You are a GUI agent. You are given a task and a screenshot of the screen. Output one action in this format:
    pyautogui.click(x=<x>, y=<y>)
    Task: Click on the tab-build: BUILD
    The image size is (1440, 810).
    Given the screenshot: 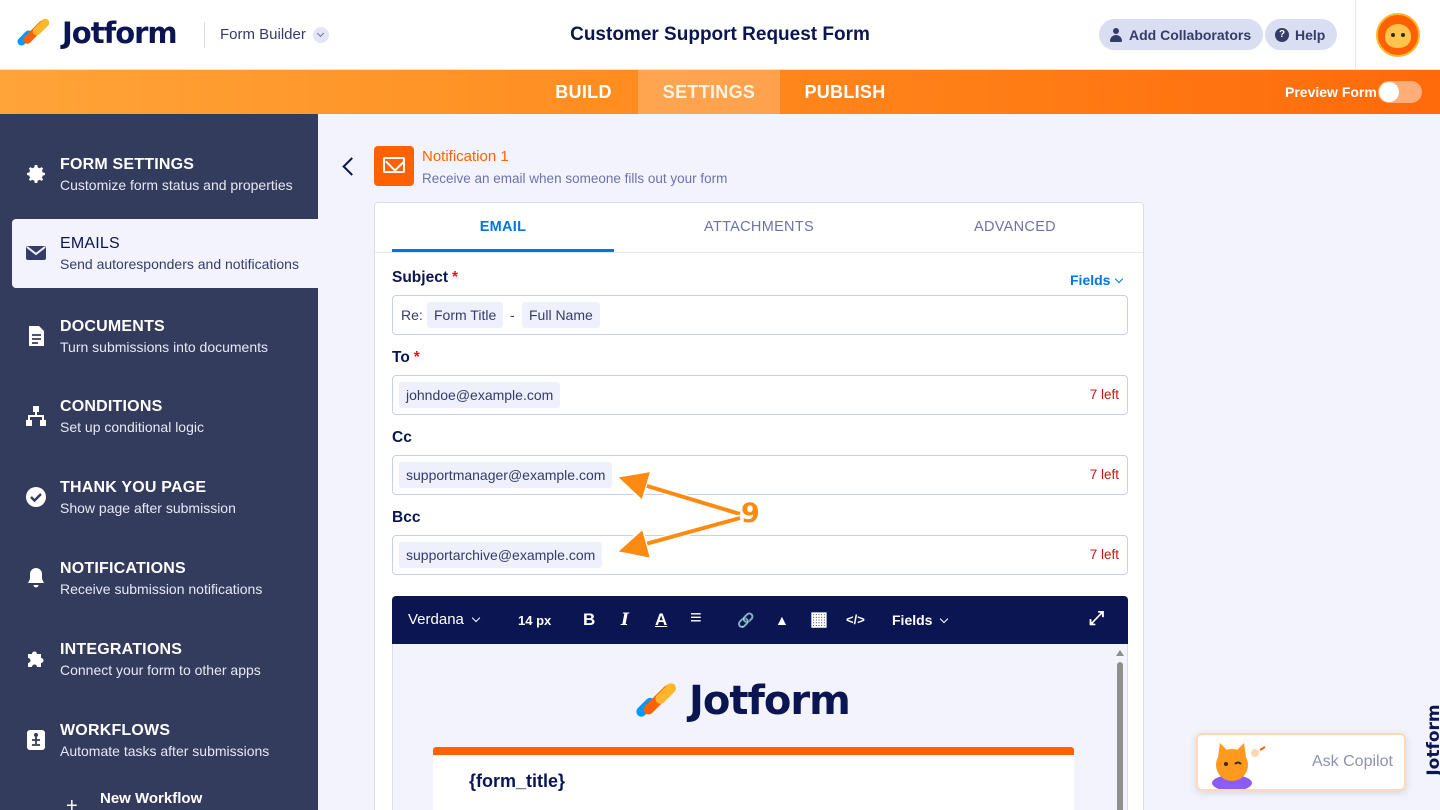 What is the action you would take?
    pyautogui.click(x=583, y=92)
    